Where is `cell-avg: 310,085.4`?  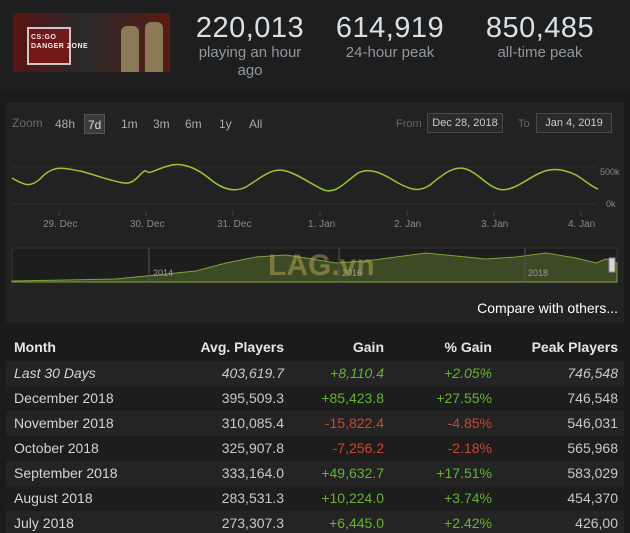
cell-avg: 310,085.4 is located at coordinates (252, 423).